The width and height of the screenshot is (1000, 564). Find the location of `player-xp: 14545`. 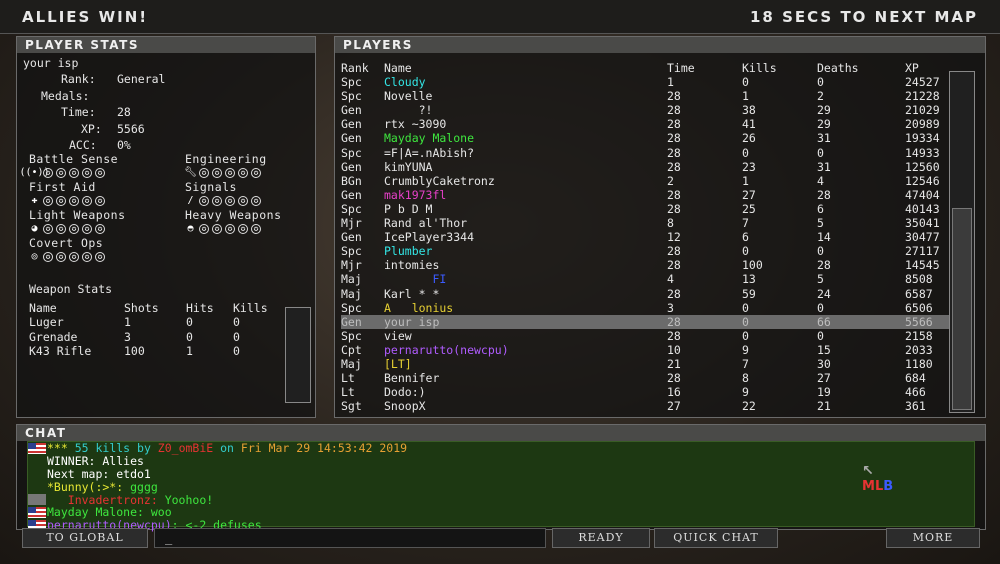

player-xp: 14545 is located at coordinates (922, 265).